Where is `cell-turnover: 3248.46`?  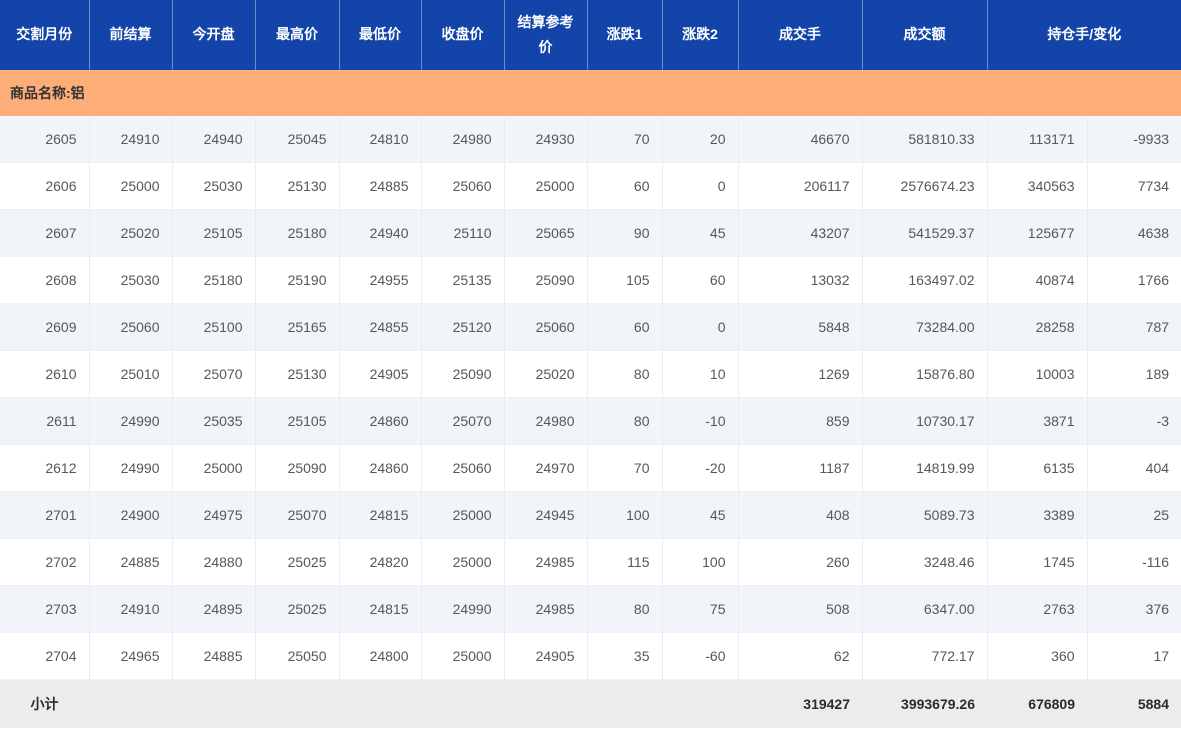 cell-turnover: 3248.46 is located at coordinates (925, 562).